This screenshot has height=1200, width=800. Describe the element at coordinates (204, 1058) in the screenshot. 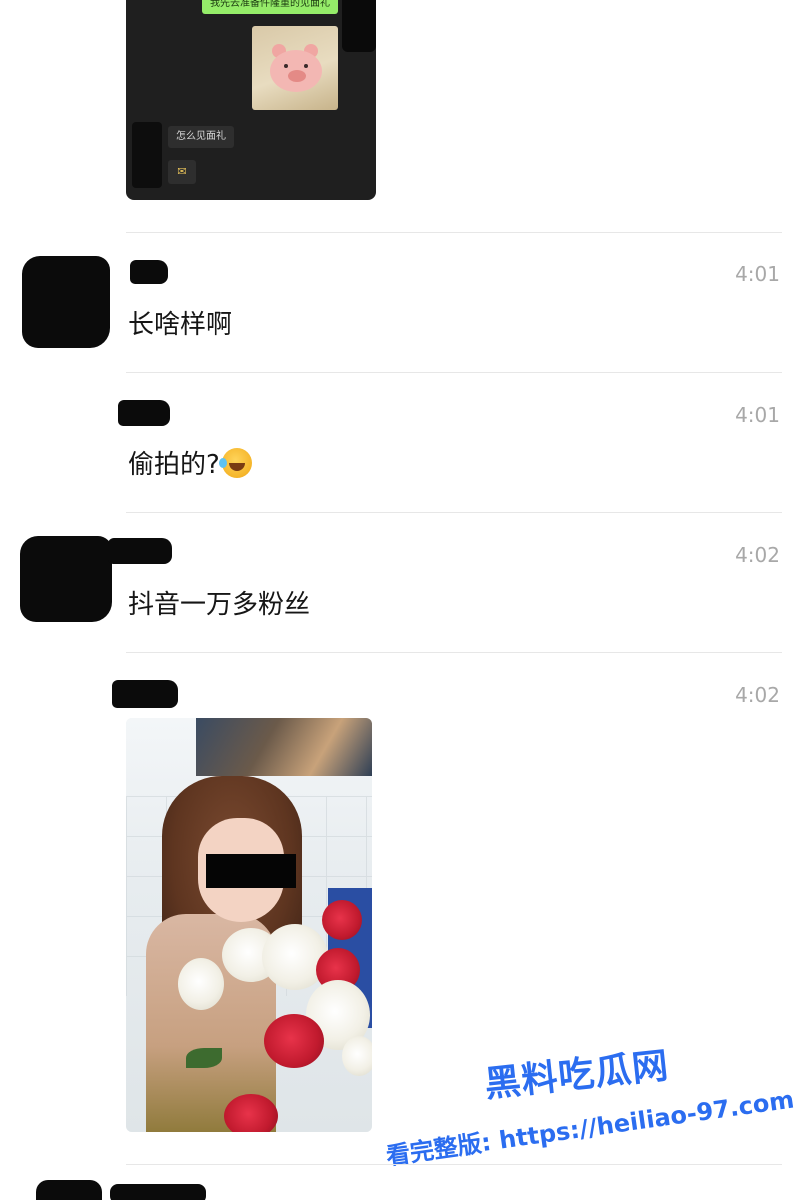

I see `leaf` at that location.